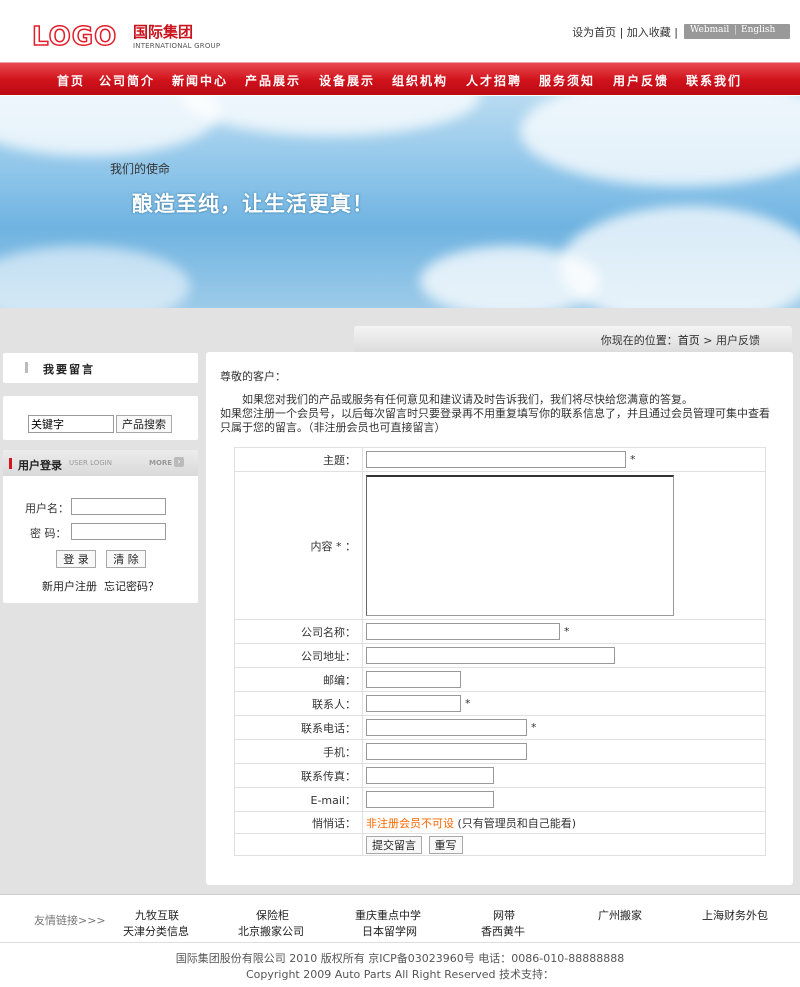  I want to click on form-row: 悄悄话： 非注册会员不可设 (只有管理员和自己能看), so click(500, 822).